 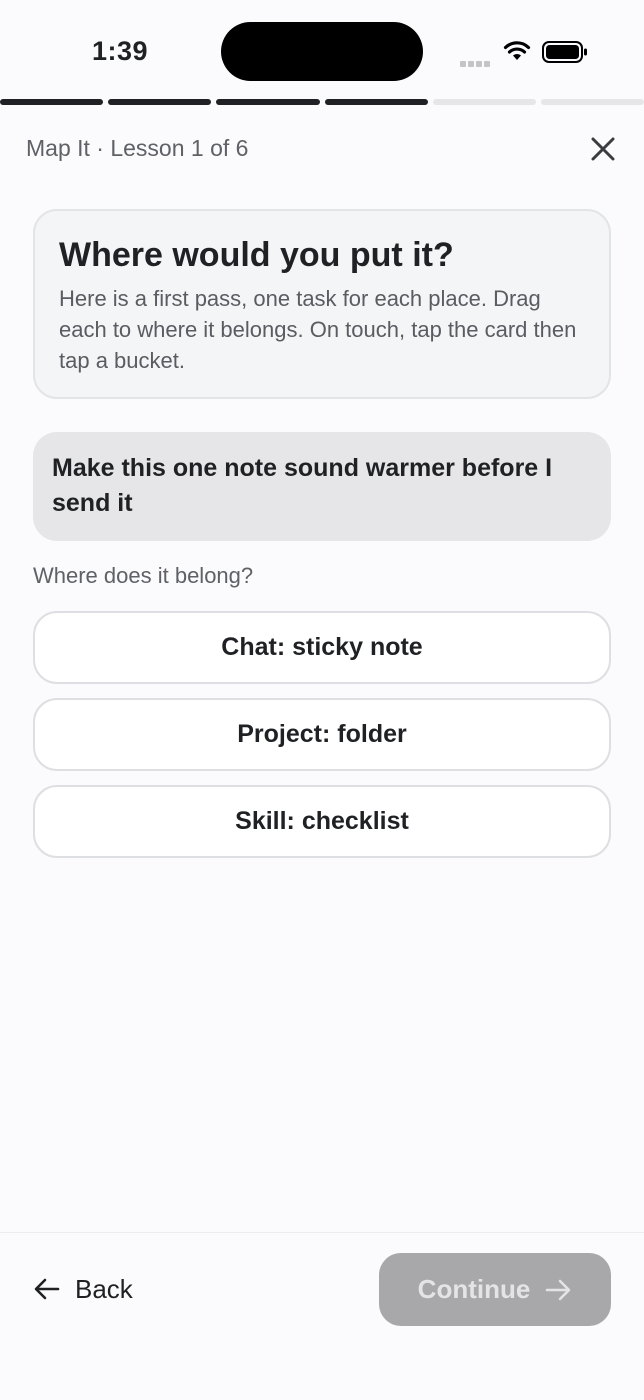 What do you see at coordinates (322, 102) in the screenshot?
I see `lesson-progress-bar` at bounding box center [322, 102].